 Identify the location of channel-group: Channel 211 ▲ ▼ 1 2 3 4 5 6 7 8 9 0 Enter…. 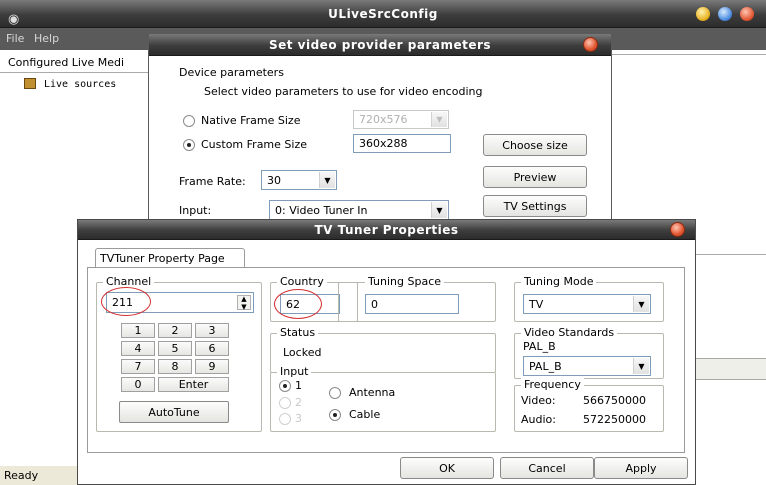
(179, 353).